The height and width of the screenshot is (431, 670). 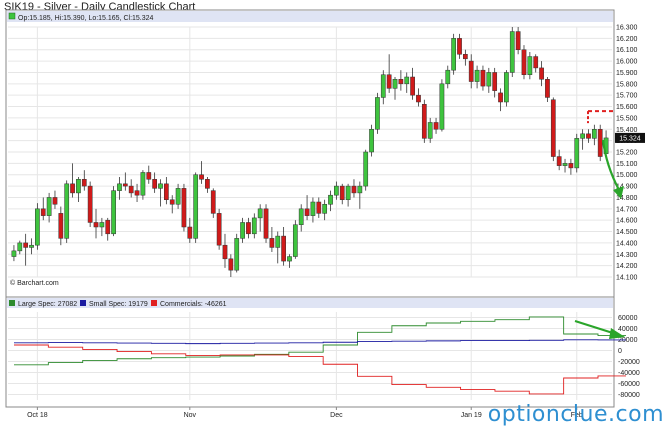 What do you see at coordinates (627, 221) in the screenshot?
I see `price-tick-label: 14.600` at bounding box center [627, 221].